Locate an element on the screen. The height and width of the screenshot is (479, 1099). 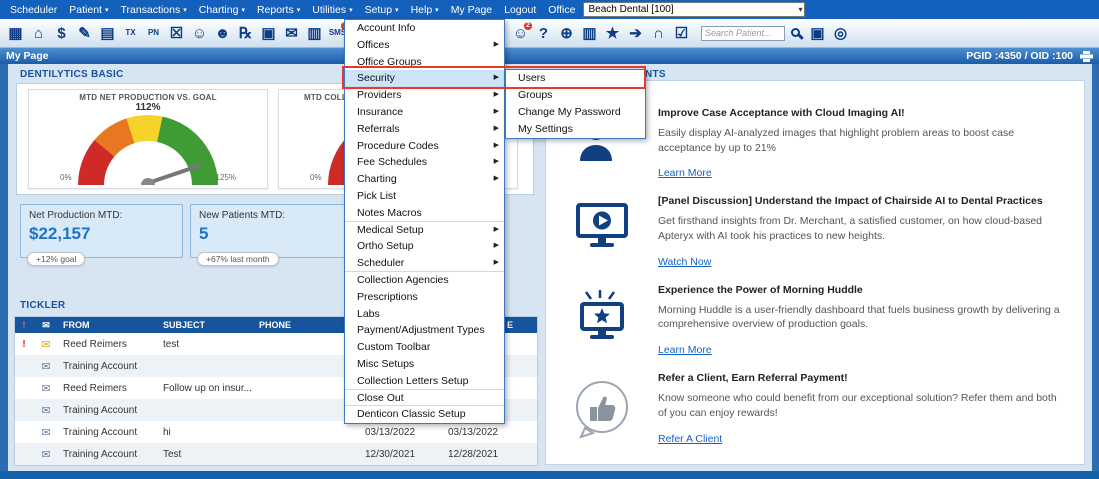
gauge-title: MTD NET PRODUCTION VS. GOAL is located at coordinates (148, 97).